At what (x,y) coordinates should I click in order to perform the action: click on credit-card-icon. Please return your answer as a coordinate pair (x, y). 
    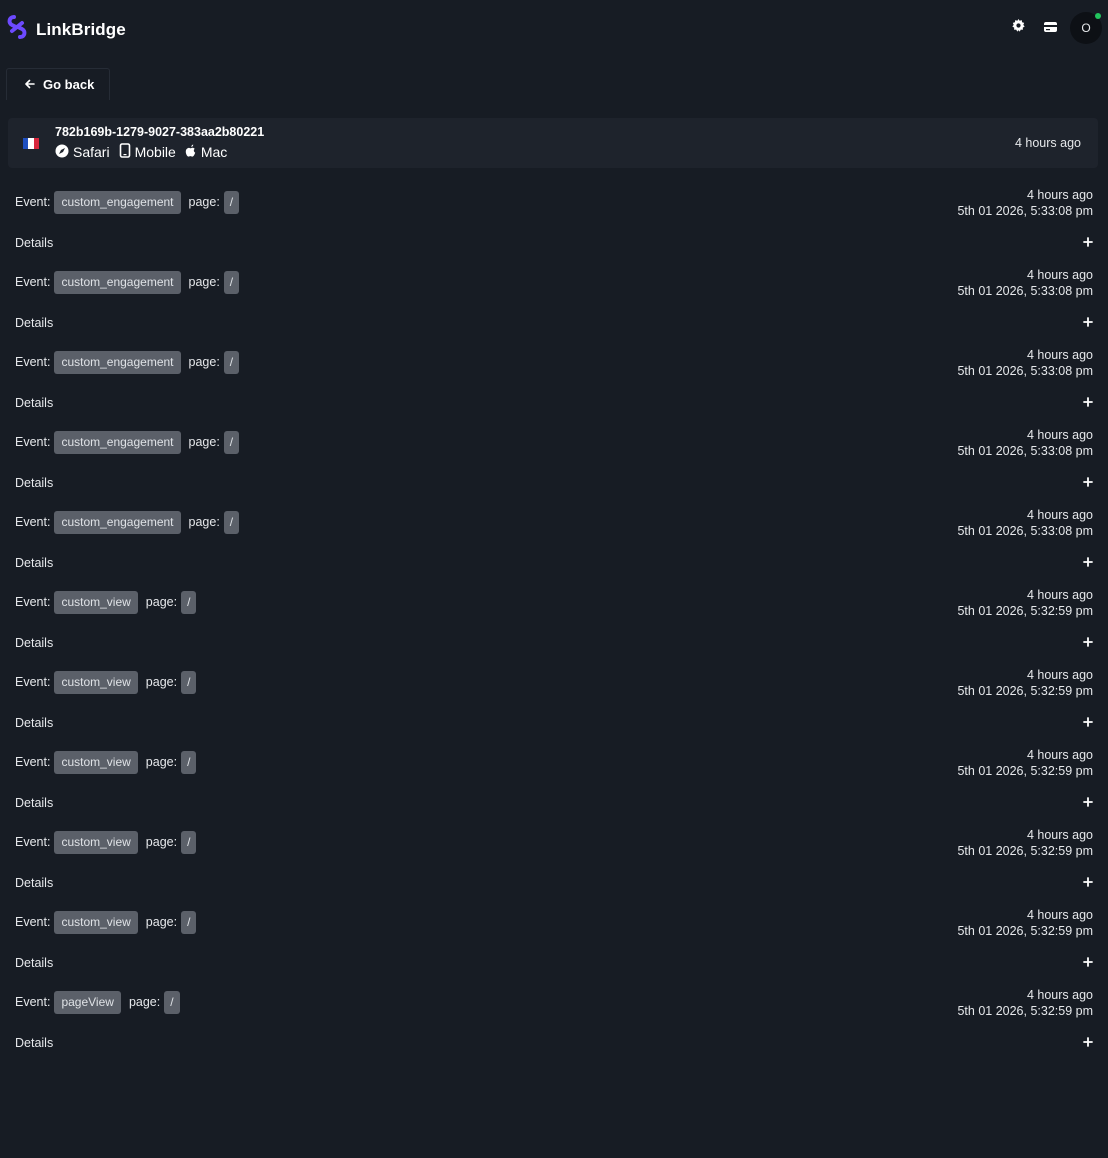
    Looking at the image, I should click on (1050, 28).